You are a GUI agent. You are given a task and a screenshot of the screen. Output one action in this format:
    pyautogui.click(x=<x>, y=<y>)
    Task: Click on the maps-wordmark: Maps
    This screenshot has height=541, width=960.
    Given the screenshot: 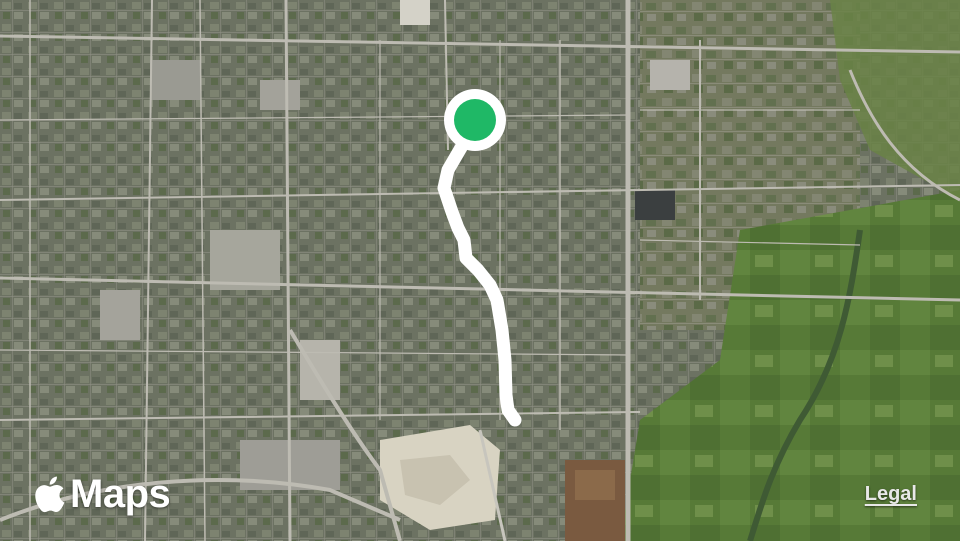 What is the action you would take?
    pyautogui.click(x=120, y=494)
    